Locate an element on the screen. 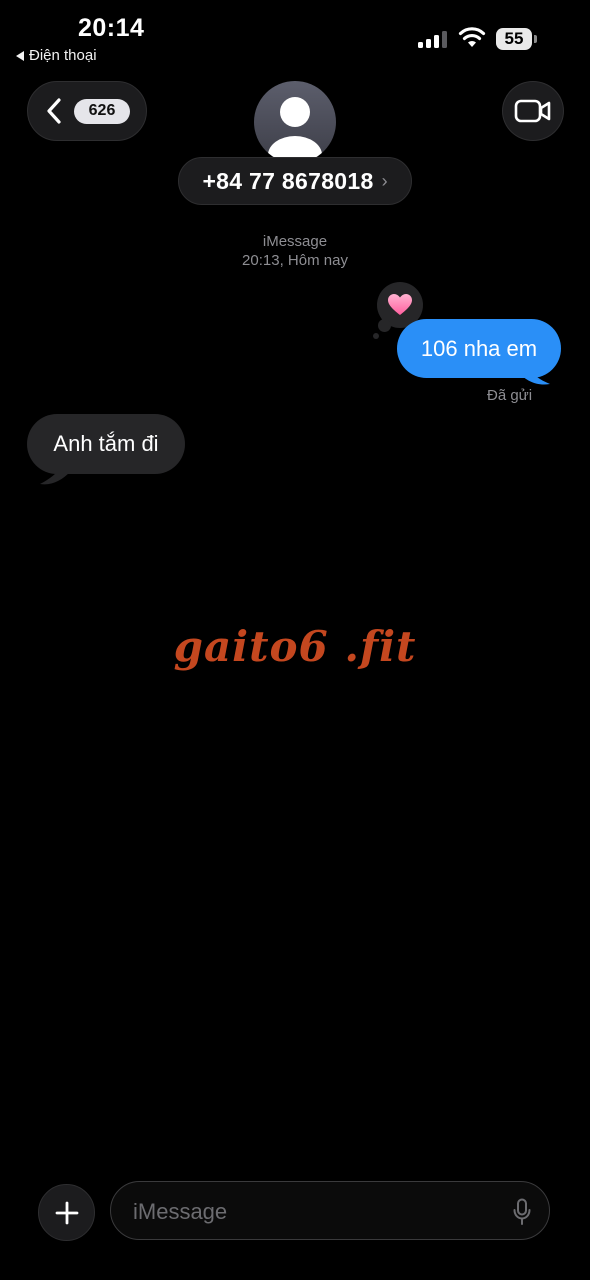 The image size is (590, 1280). plus-icon is located at coordinates (66, 1212).